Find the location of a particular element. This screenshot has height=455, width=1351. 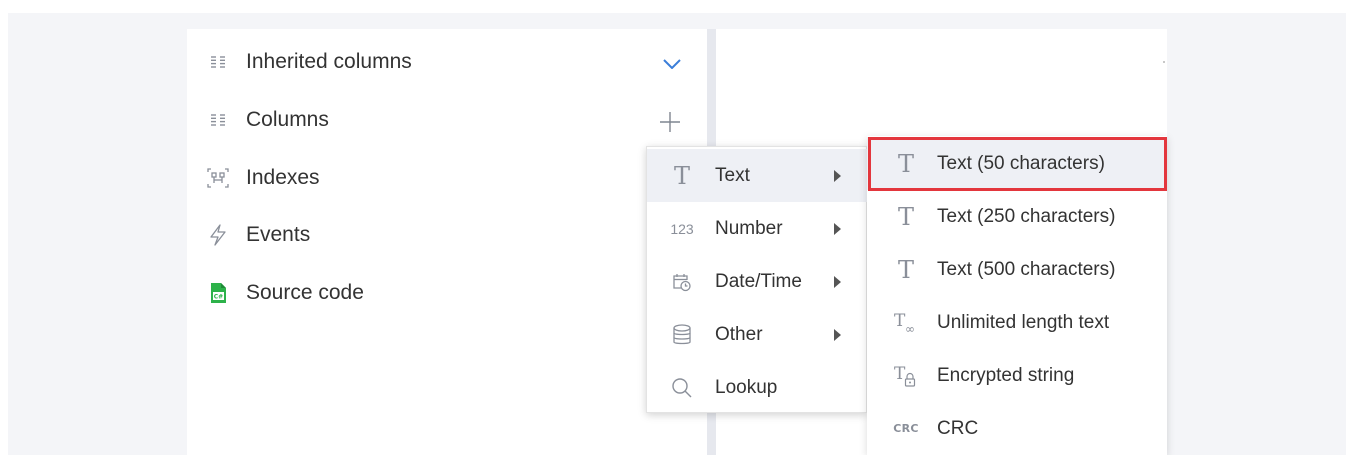

menu-item-date-time: Date/Time is located at coordinates (757, 281).